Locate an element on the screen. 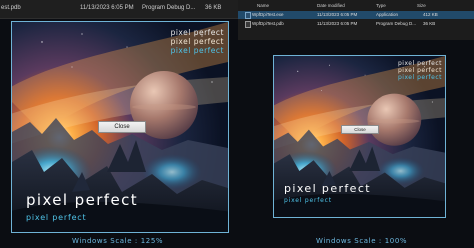 Image resolution: width=474 pixels, height=248 pixels. file-name: est.pdb is located at coordinates (11, 8).